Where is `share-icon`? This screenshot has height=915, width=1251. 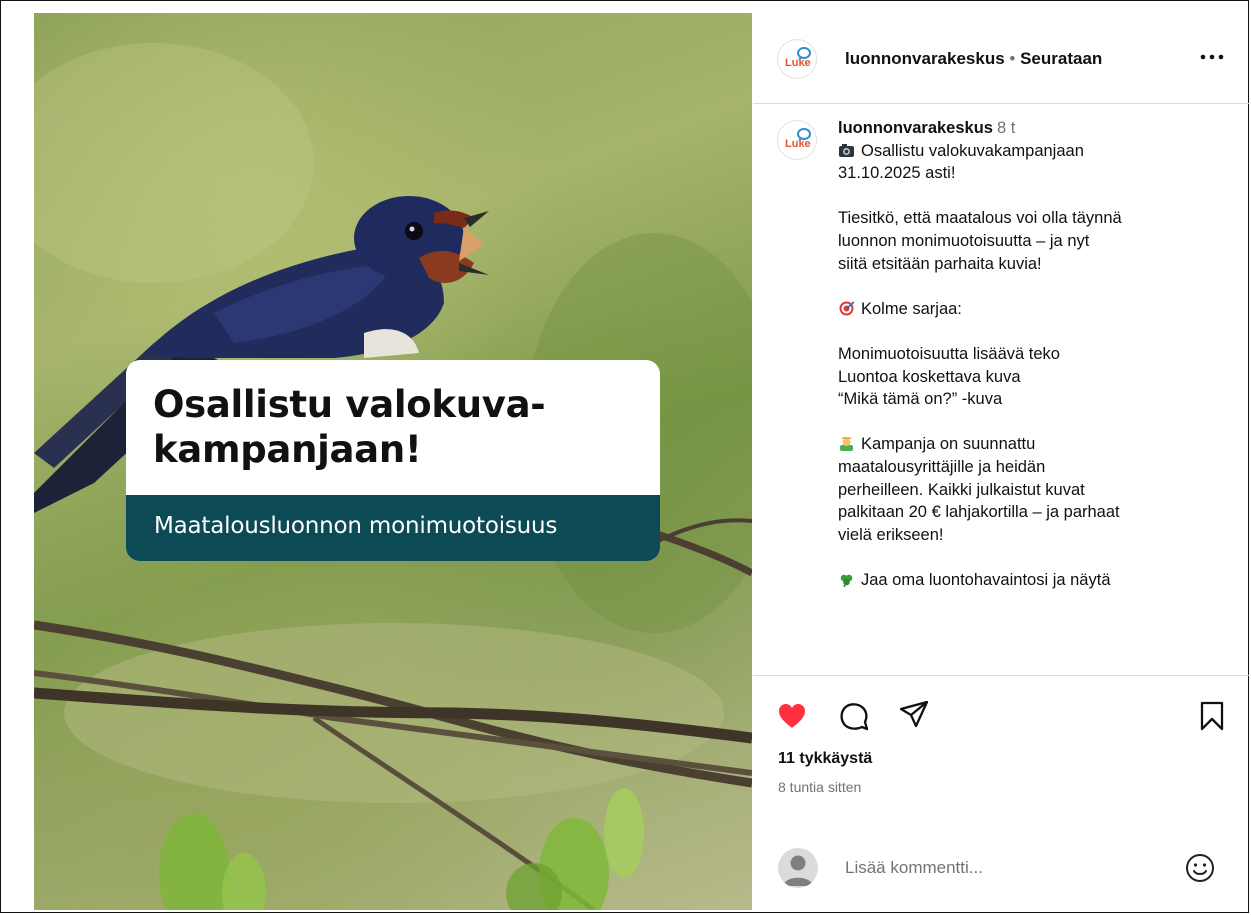 share-icon is located at coordinates (914, 714).